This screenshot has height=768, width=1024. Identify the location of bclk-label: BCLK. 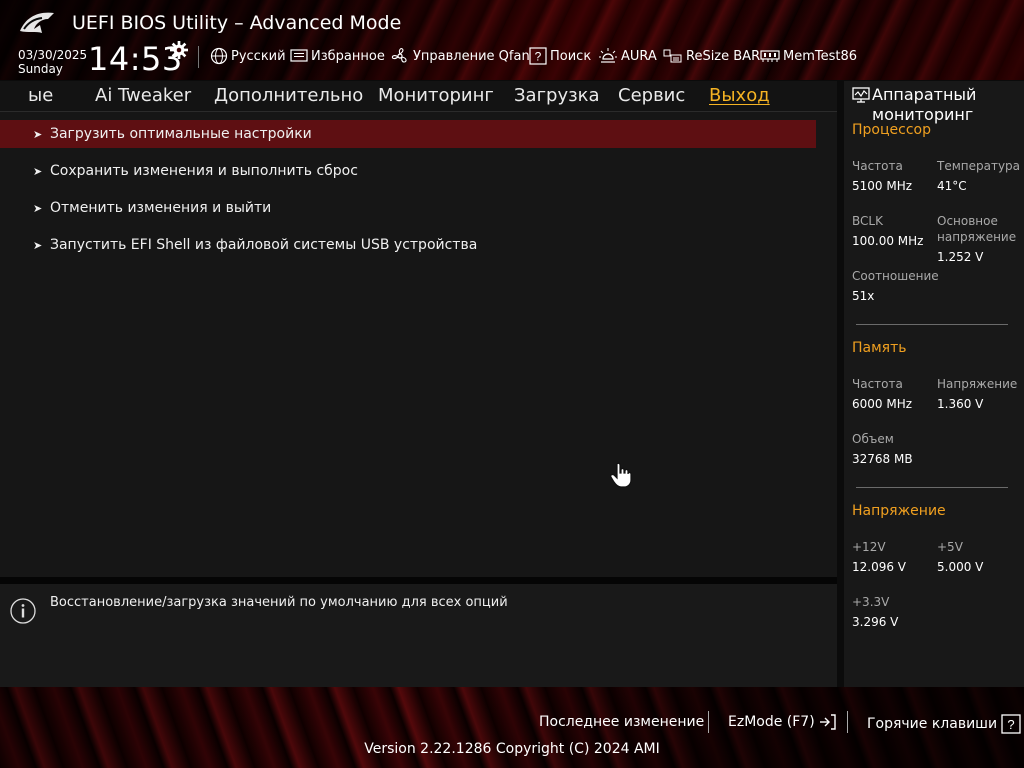
(867, 221).